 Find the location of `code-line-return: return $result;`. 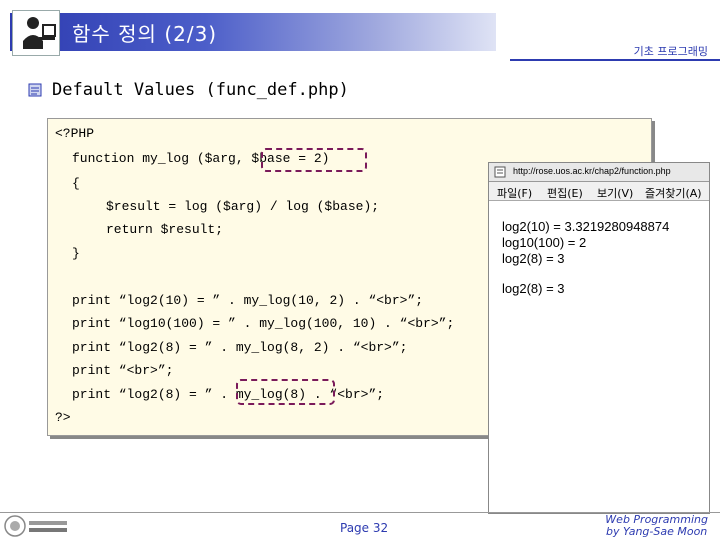

code-line-return: return $result; is located at coordinates (165, 229).